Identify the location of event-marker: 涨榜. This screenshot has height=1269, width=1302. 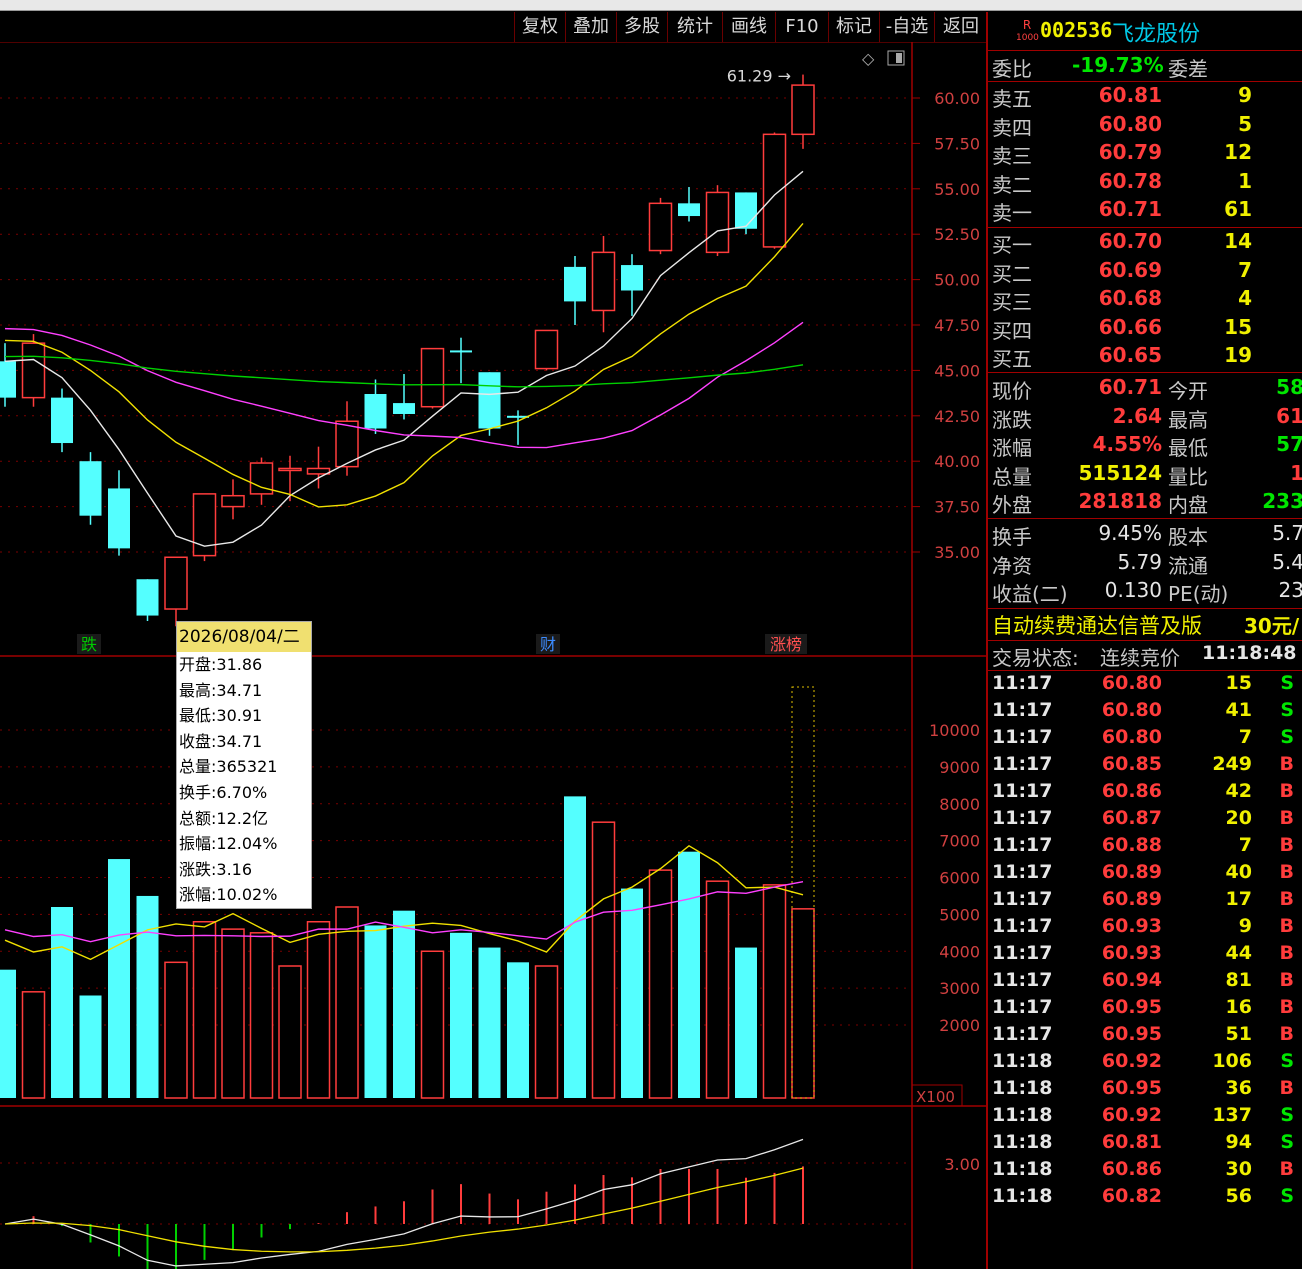
(786, 644).